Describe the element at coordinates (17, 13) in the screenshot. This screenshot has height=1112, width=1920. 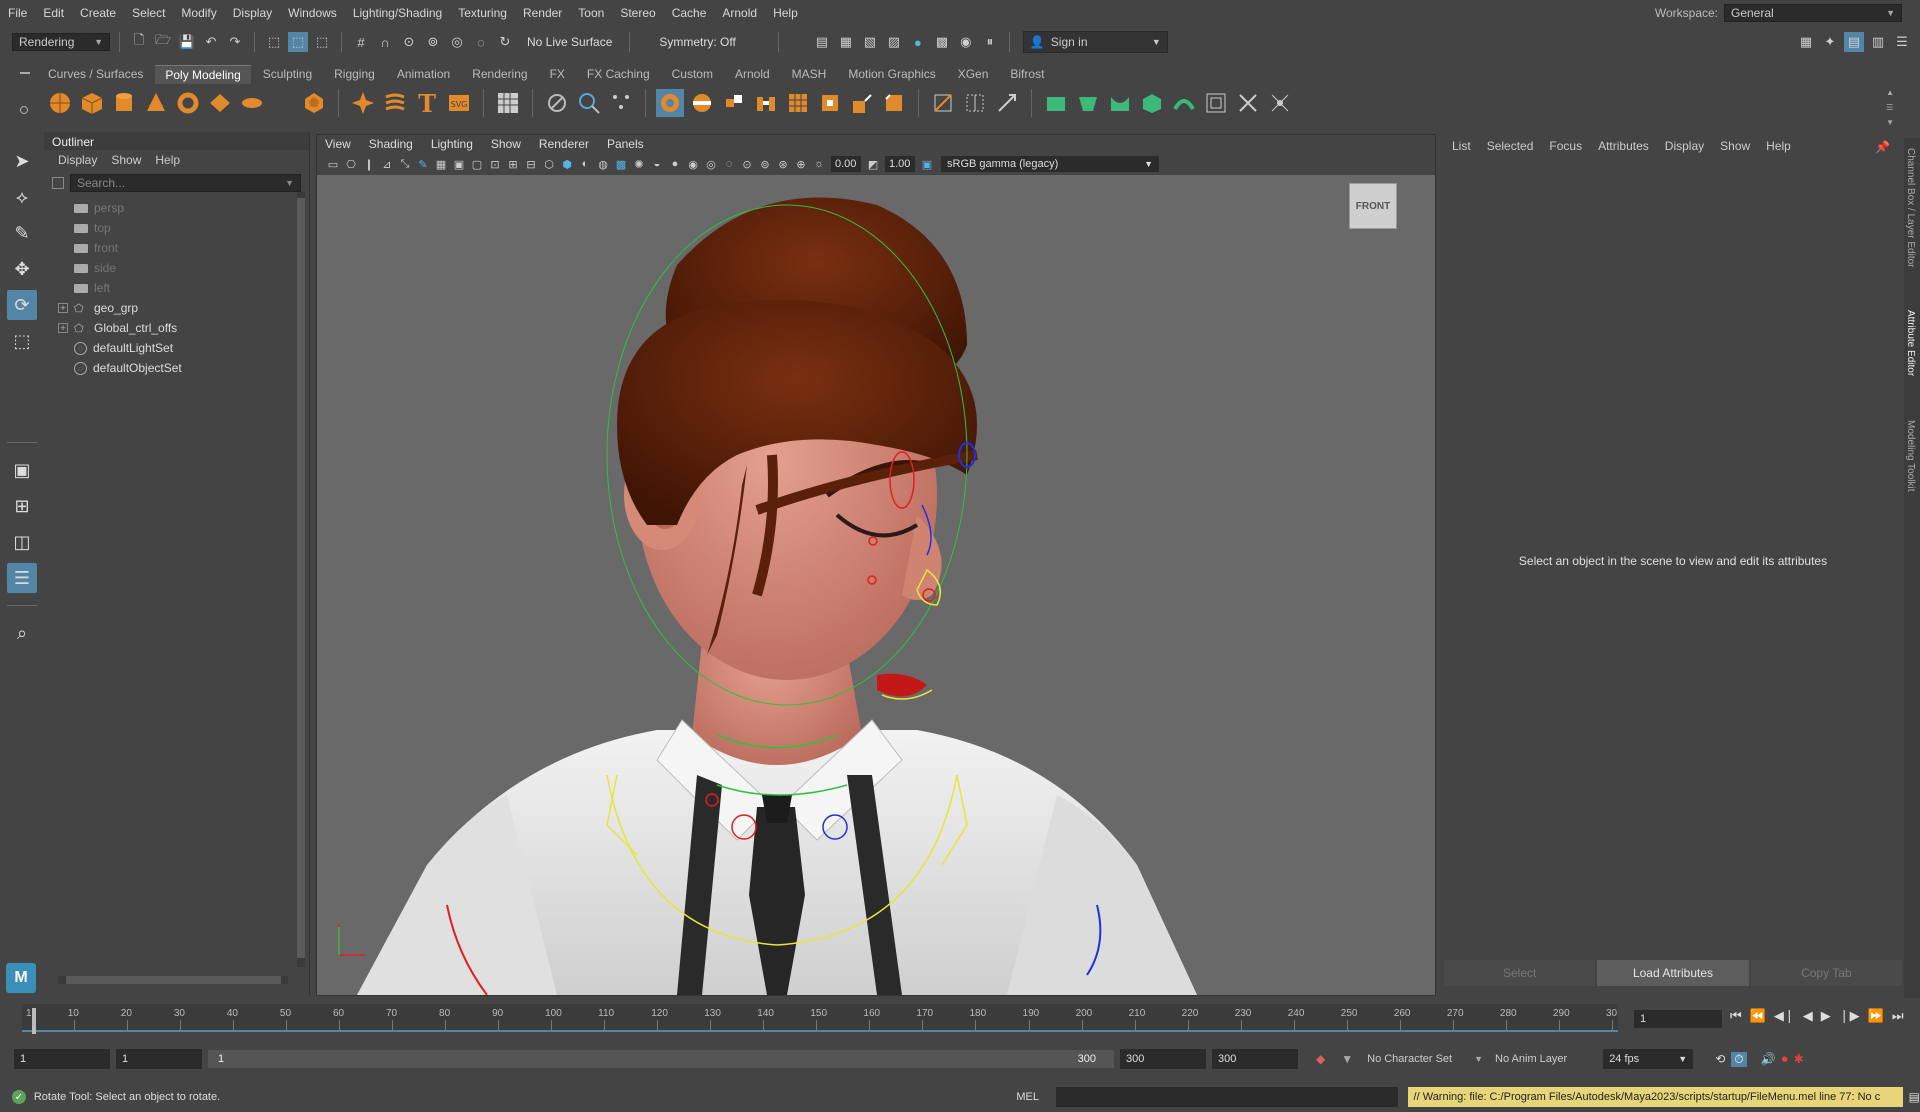
I see `menu-file: File` at that location.